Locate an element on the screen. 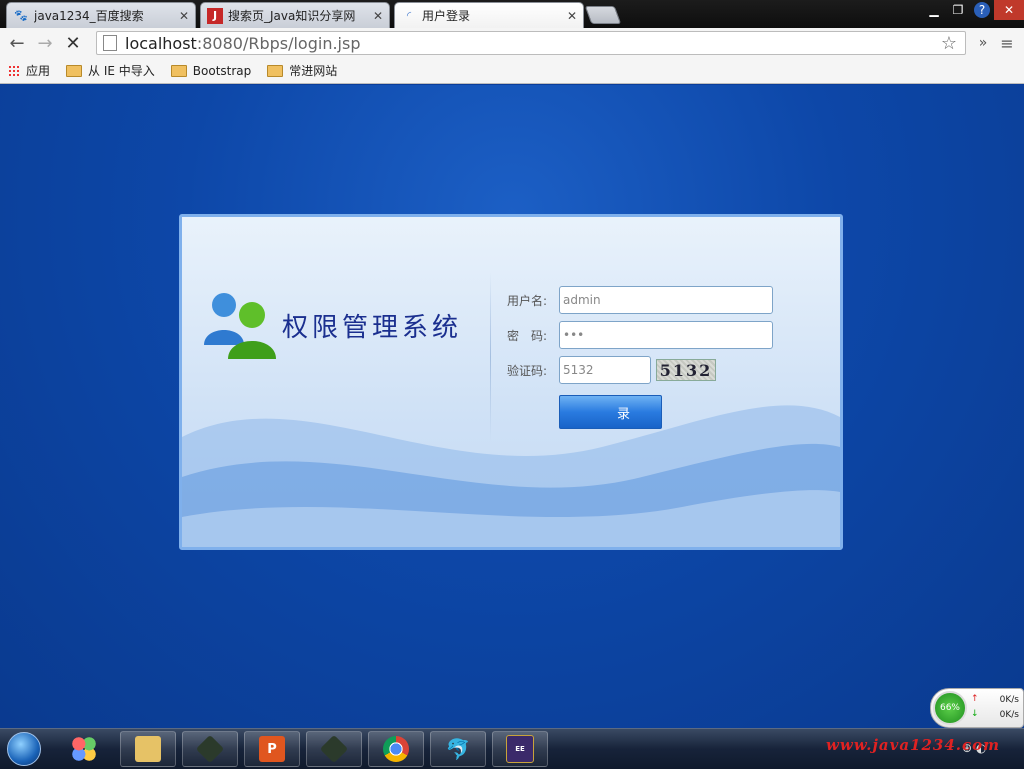  back-arrow-icon: ← is located at coordinates (17, 43).